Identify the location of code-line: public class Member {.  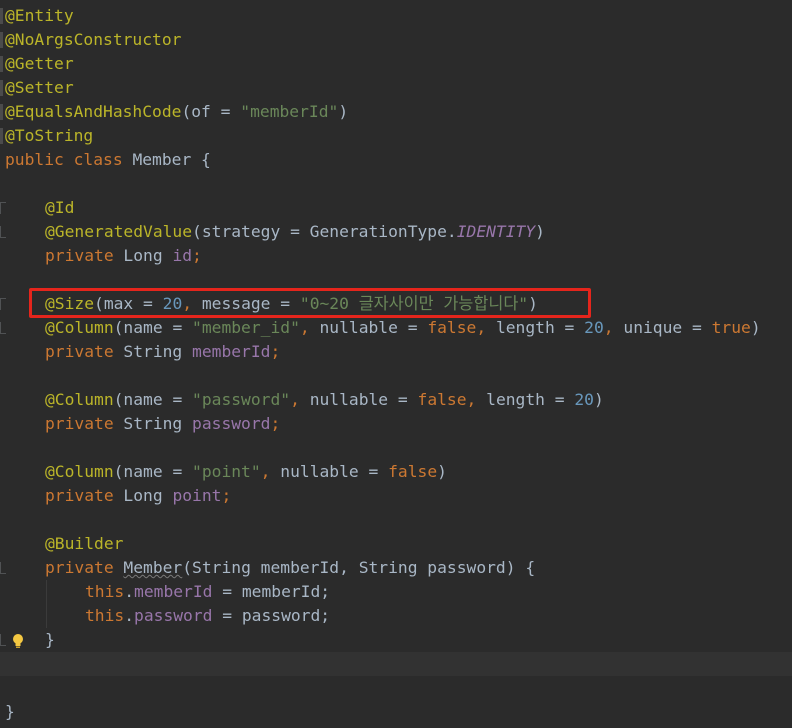
(105, 160).